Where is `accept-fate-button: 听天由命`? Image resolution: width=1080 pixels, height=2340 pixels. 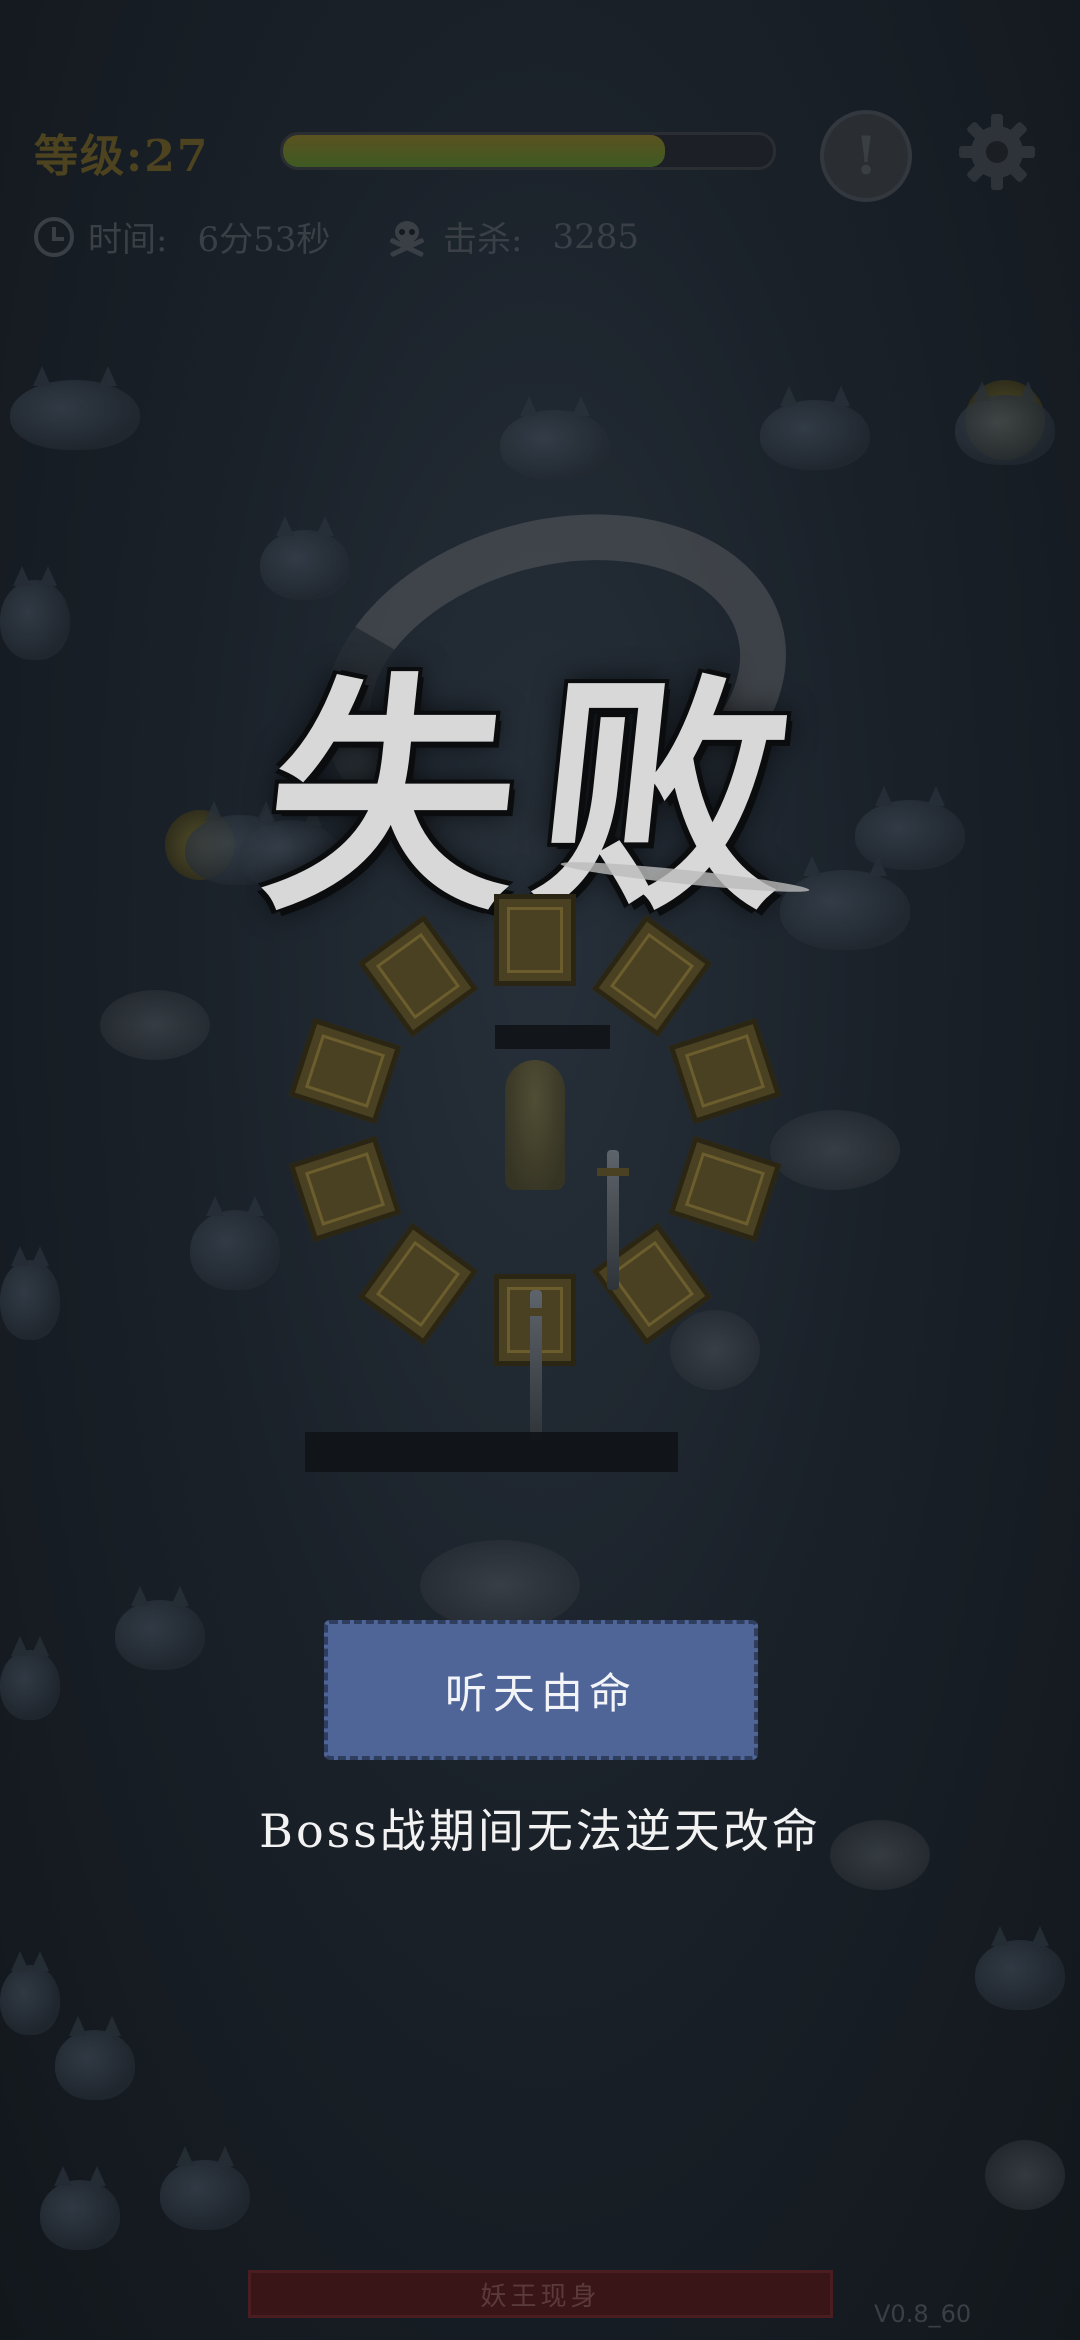 accept-fate-button: 听天由命 is located at coordinates (541, 1690).